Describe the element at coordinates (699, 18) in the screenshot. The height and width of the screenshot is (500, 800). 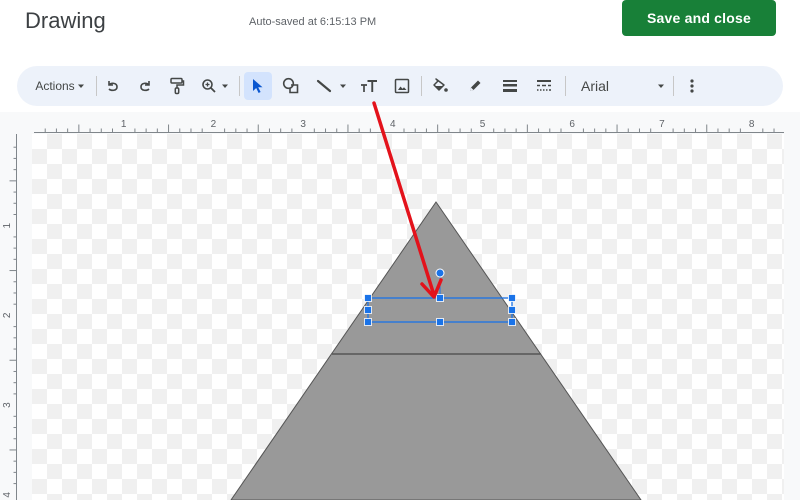
I see `save-and-close-button: Save and close` at that location.